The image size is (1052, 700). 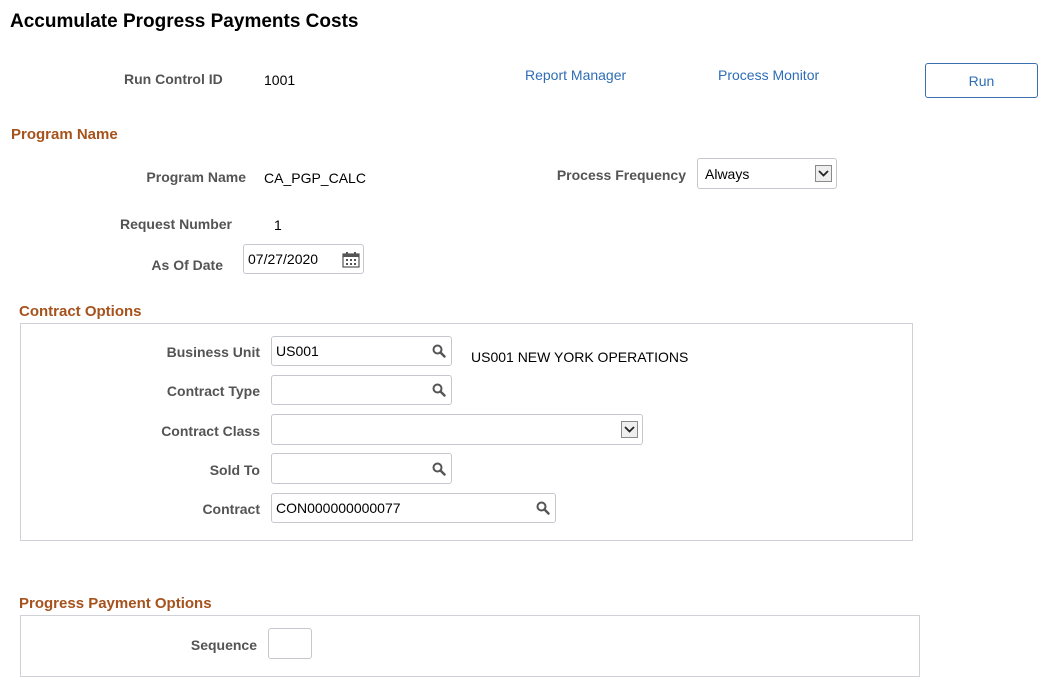 What do you see at coordinates (315, 178) in the screenshot?
I see `program-name-value: CA_PGP_CALC` at bounding box center [315, 178].